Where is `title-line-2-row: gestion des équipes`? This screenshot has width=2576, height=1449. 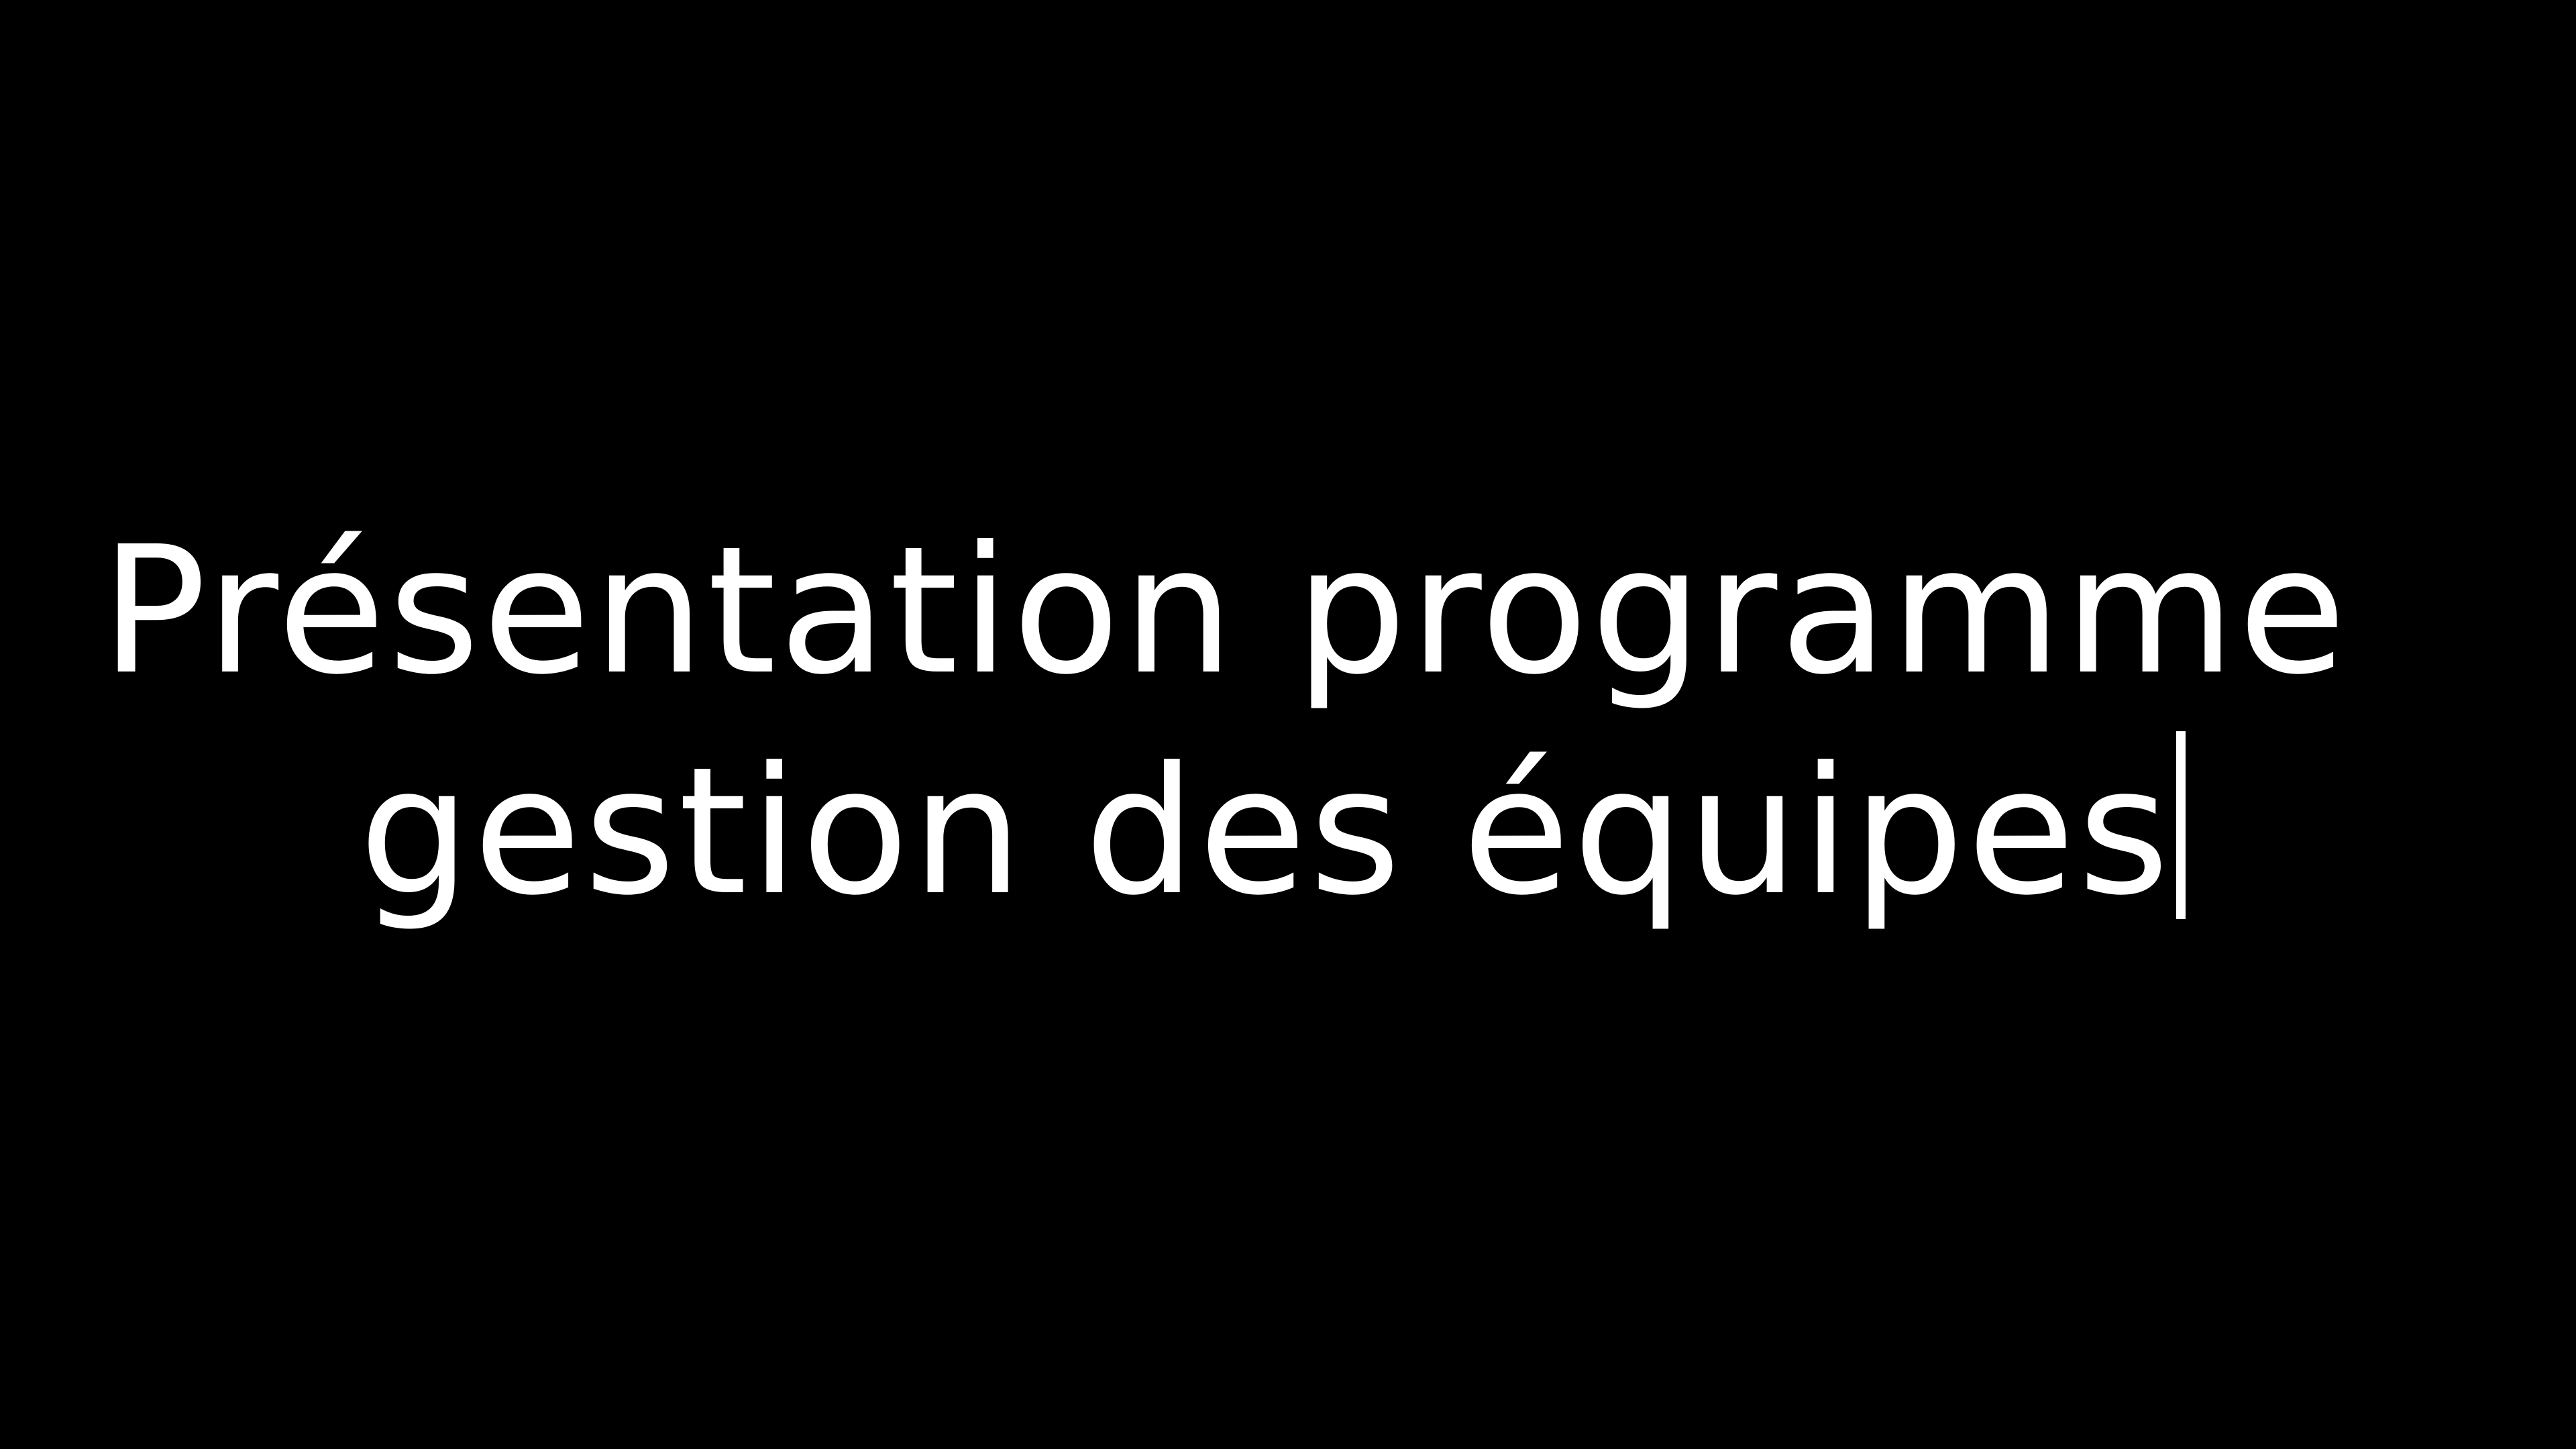
title-line-2-row: gestion des équipes is located at coordinates (1272, 825).